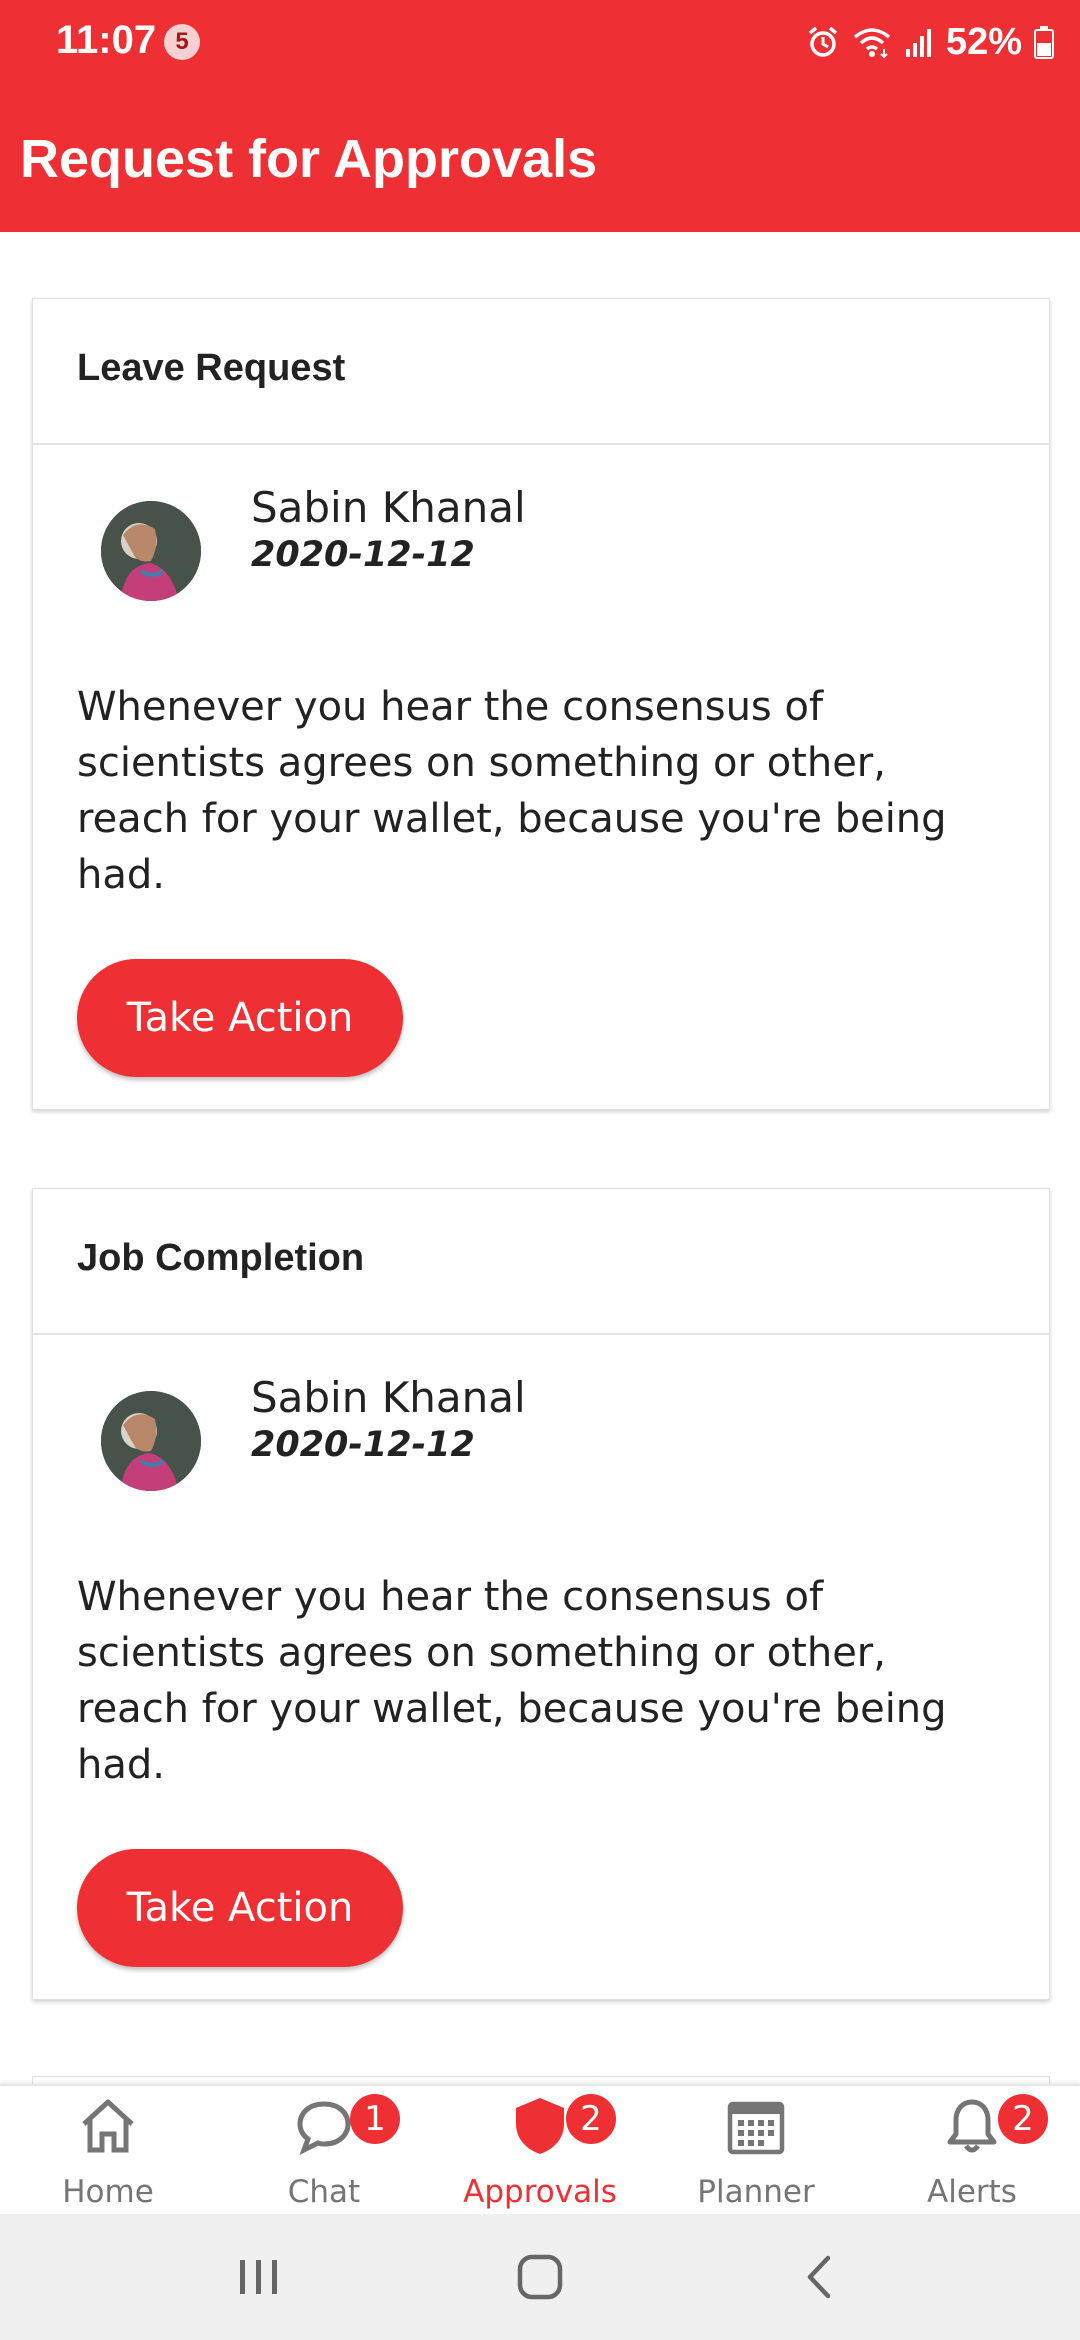 This screenshot has height=2340, width=1080. Describe the element at coordinates (182, 42) in the screenshot. I see `notification-count-badge: 5` at that location.